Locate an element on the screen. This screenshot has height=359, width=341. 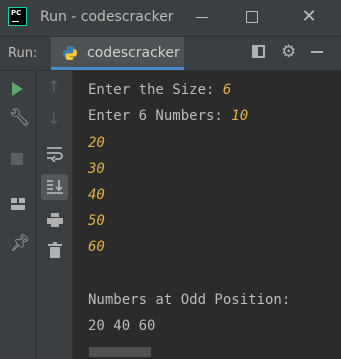
size-input: 6 is located at coordinates (227, 90).